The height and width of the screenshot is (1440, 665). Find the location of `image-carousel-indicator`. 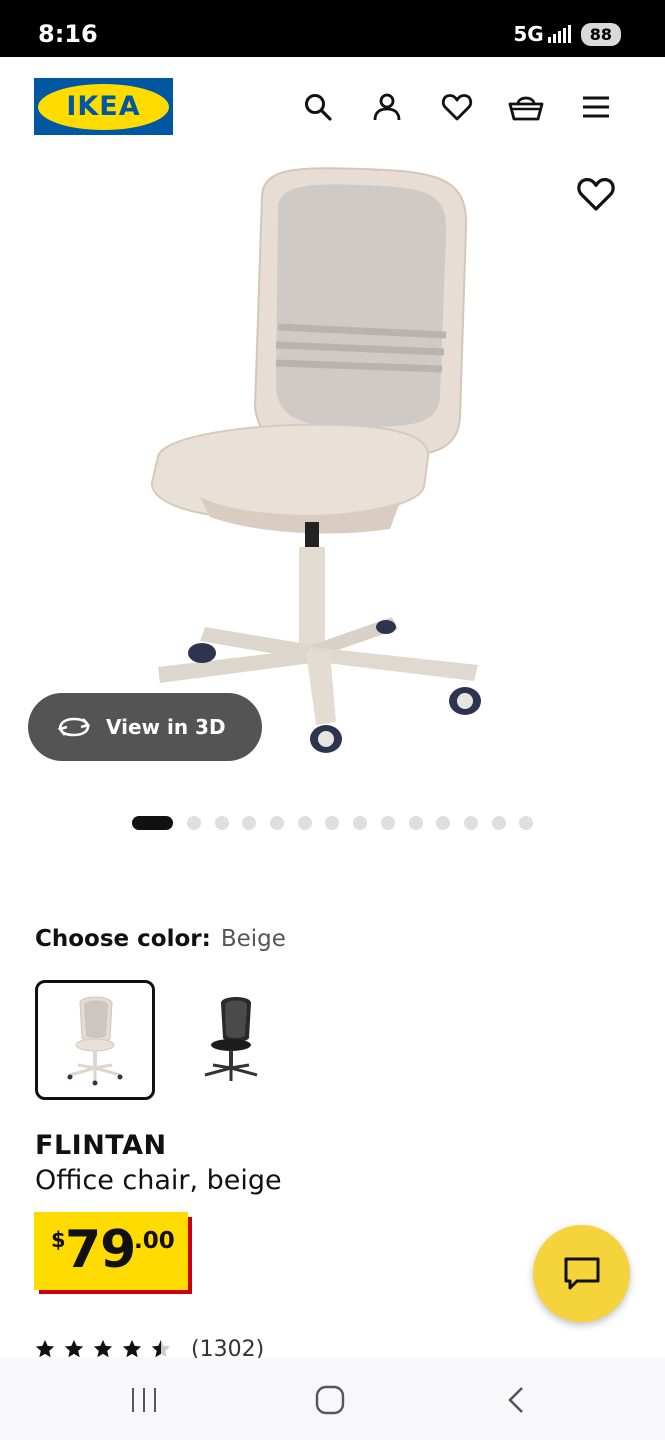

image-carousel-indicator is located at coordinates (339, 823).